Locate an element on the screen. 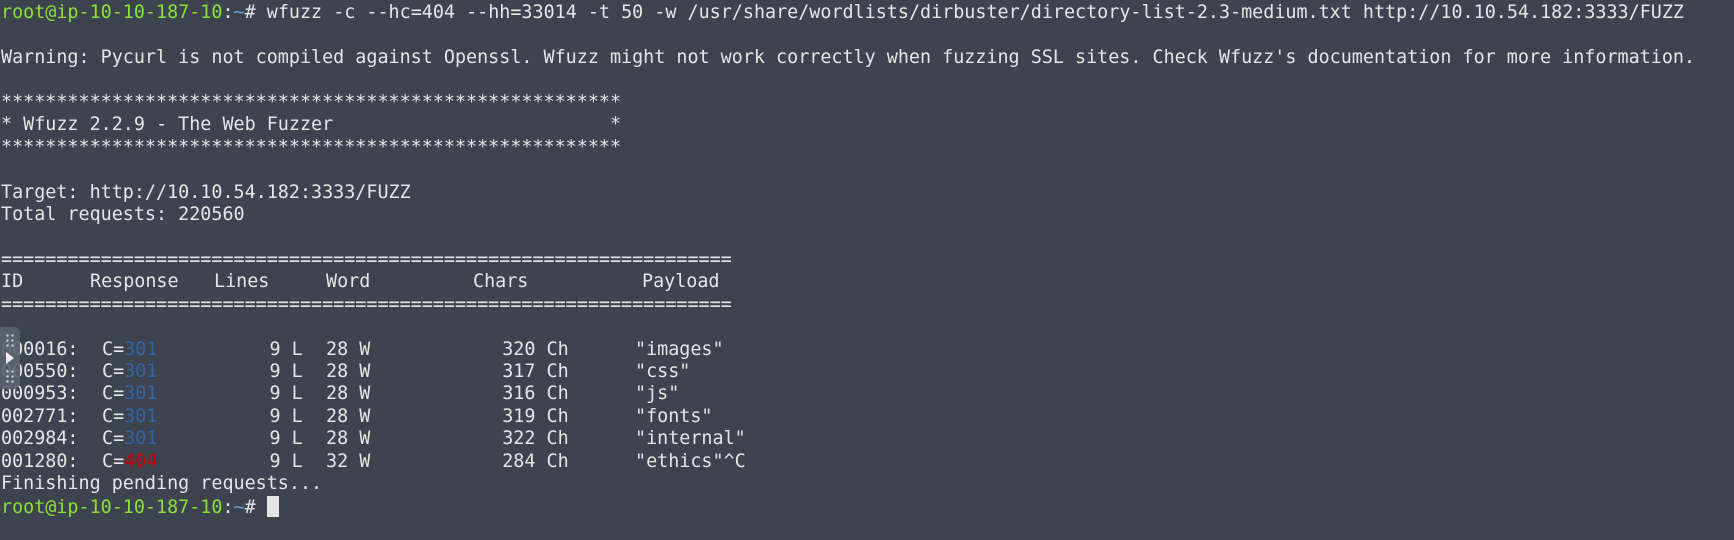 The height and width of the screenshot is (540, 1734). row-chars: 322 Ch is located at coordinates (535, 439).